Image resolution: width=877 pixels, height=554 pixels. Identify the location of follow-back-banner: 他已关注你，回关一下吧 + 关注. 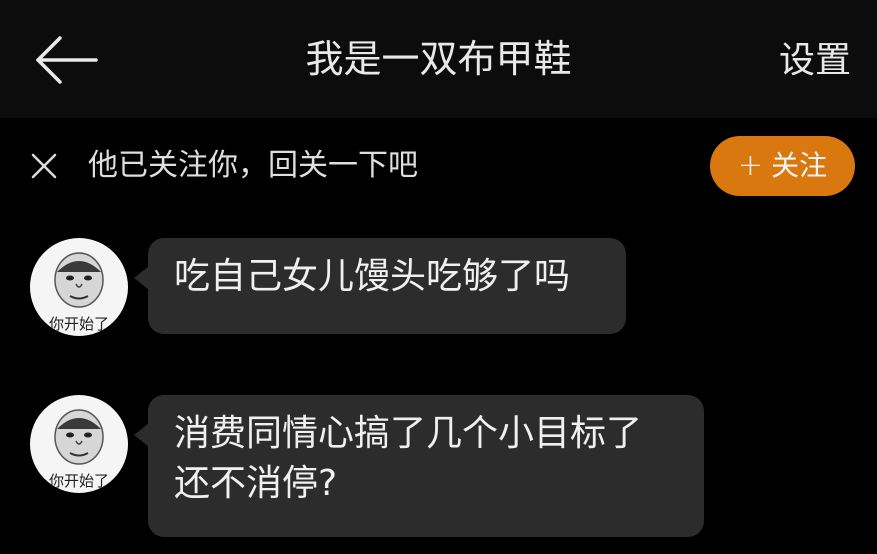
(438, 166).